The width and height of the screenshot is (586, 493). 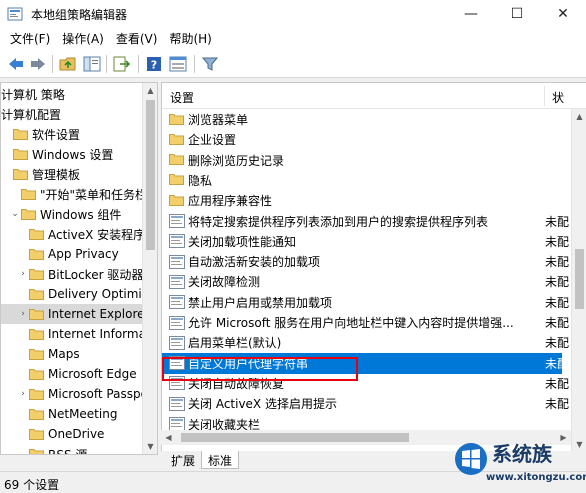 What do you see at coordinates (365, 302) in the screenshot?
I see `setting-row: 禁止用户启用或禁用加载项 未配` at bounding box center [365, 302].